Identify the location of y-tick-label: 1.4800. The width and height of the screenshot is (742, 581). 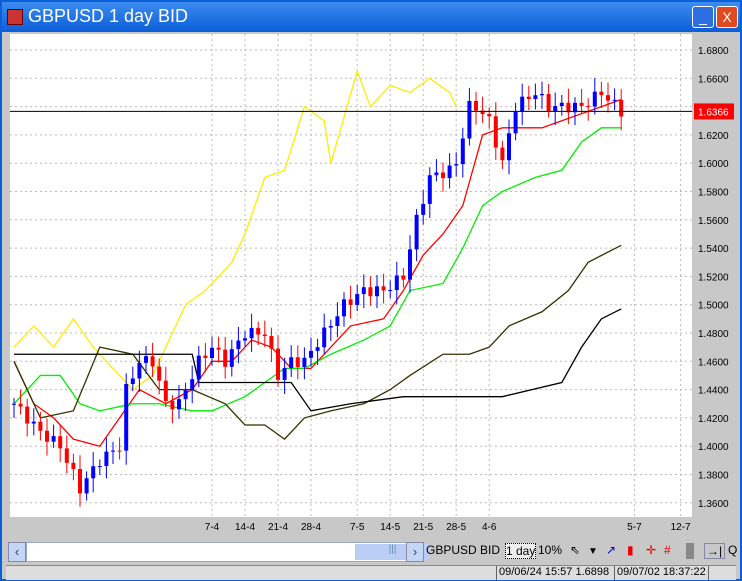
(713, 334).